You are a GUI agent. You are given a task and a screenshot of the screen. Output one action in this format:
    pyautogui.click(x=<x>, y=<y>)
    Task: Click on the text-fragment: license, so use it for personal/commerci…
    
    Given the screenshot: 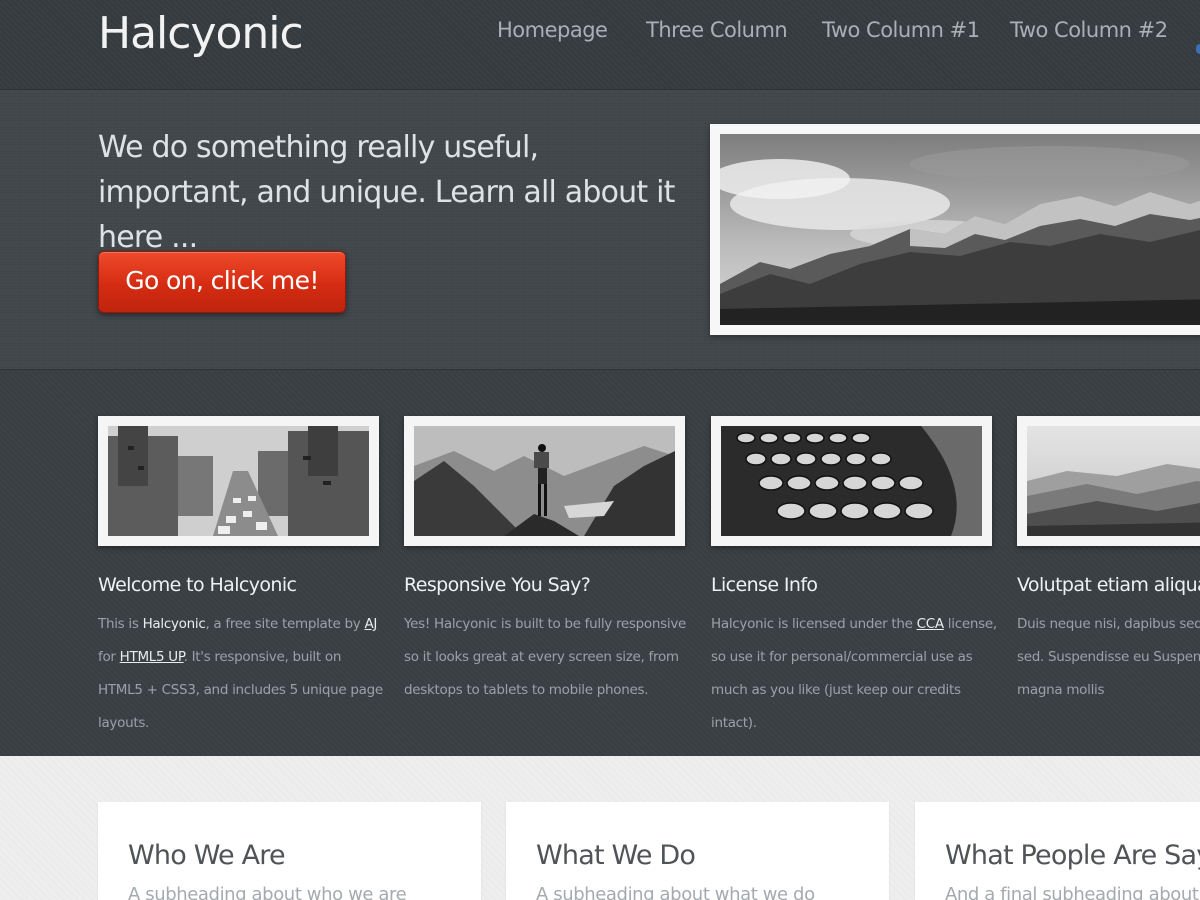 What is the action you would take?
    pyautogui.click(x=854, y=673)
    